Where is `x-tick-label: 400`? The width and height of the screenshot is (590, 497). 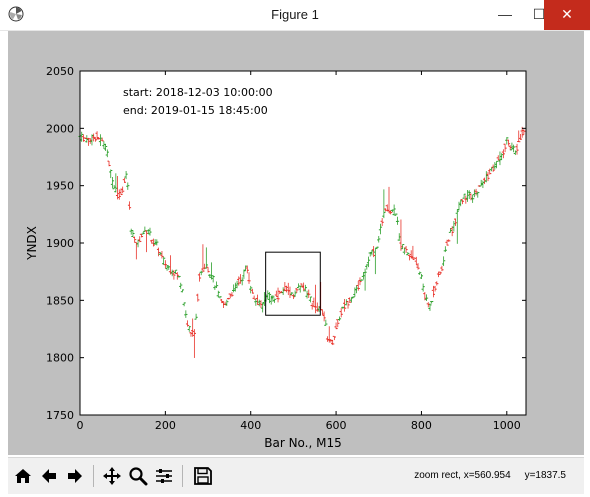 x-tick-label: 400 is located at coordinates (250, 425).